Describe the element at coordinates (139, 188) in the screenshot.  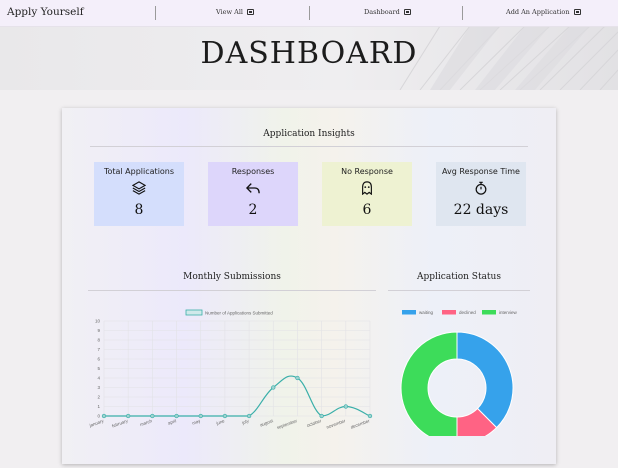
I see `layers-icon` at that location.